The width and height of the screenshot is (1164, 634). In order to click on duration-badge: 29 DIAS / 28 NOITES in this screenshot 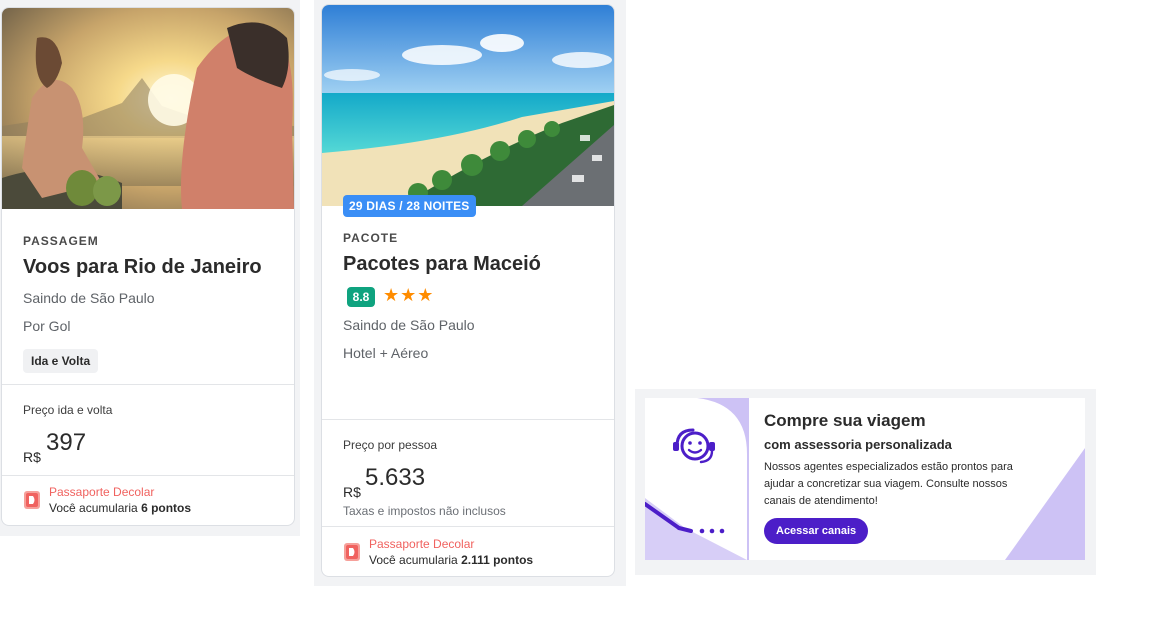, I will do `click(409, 206)`.